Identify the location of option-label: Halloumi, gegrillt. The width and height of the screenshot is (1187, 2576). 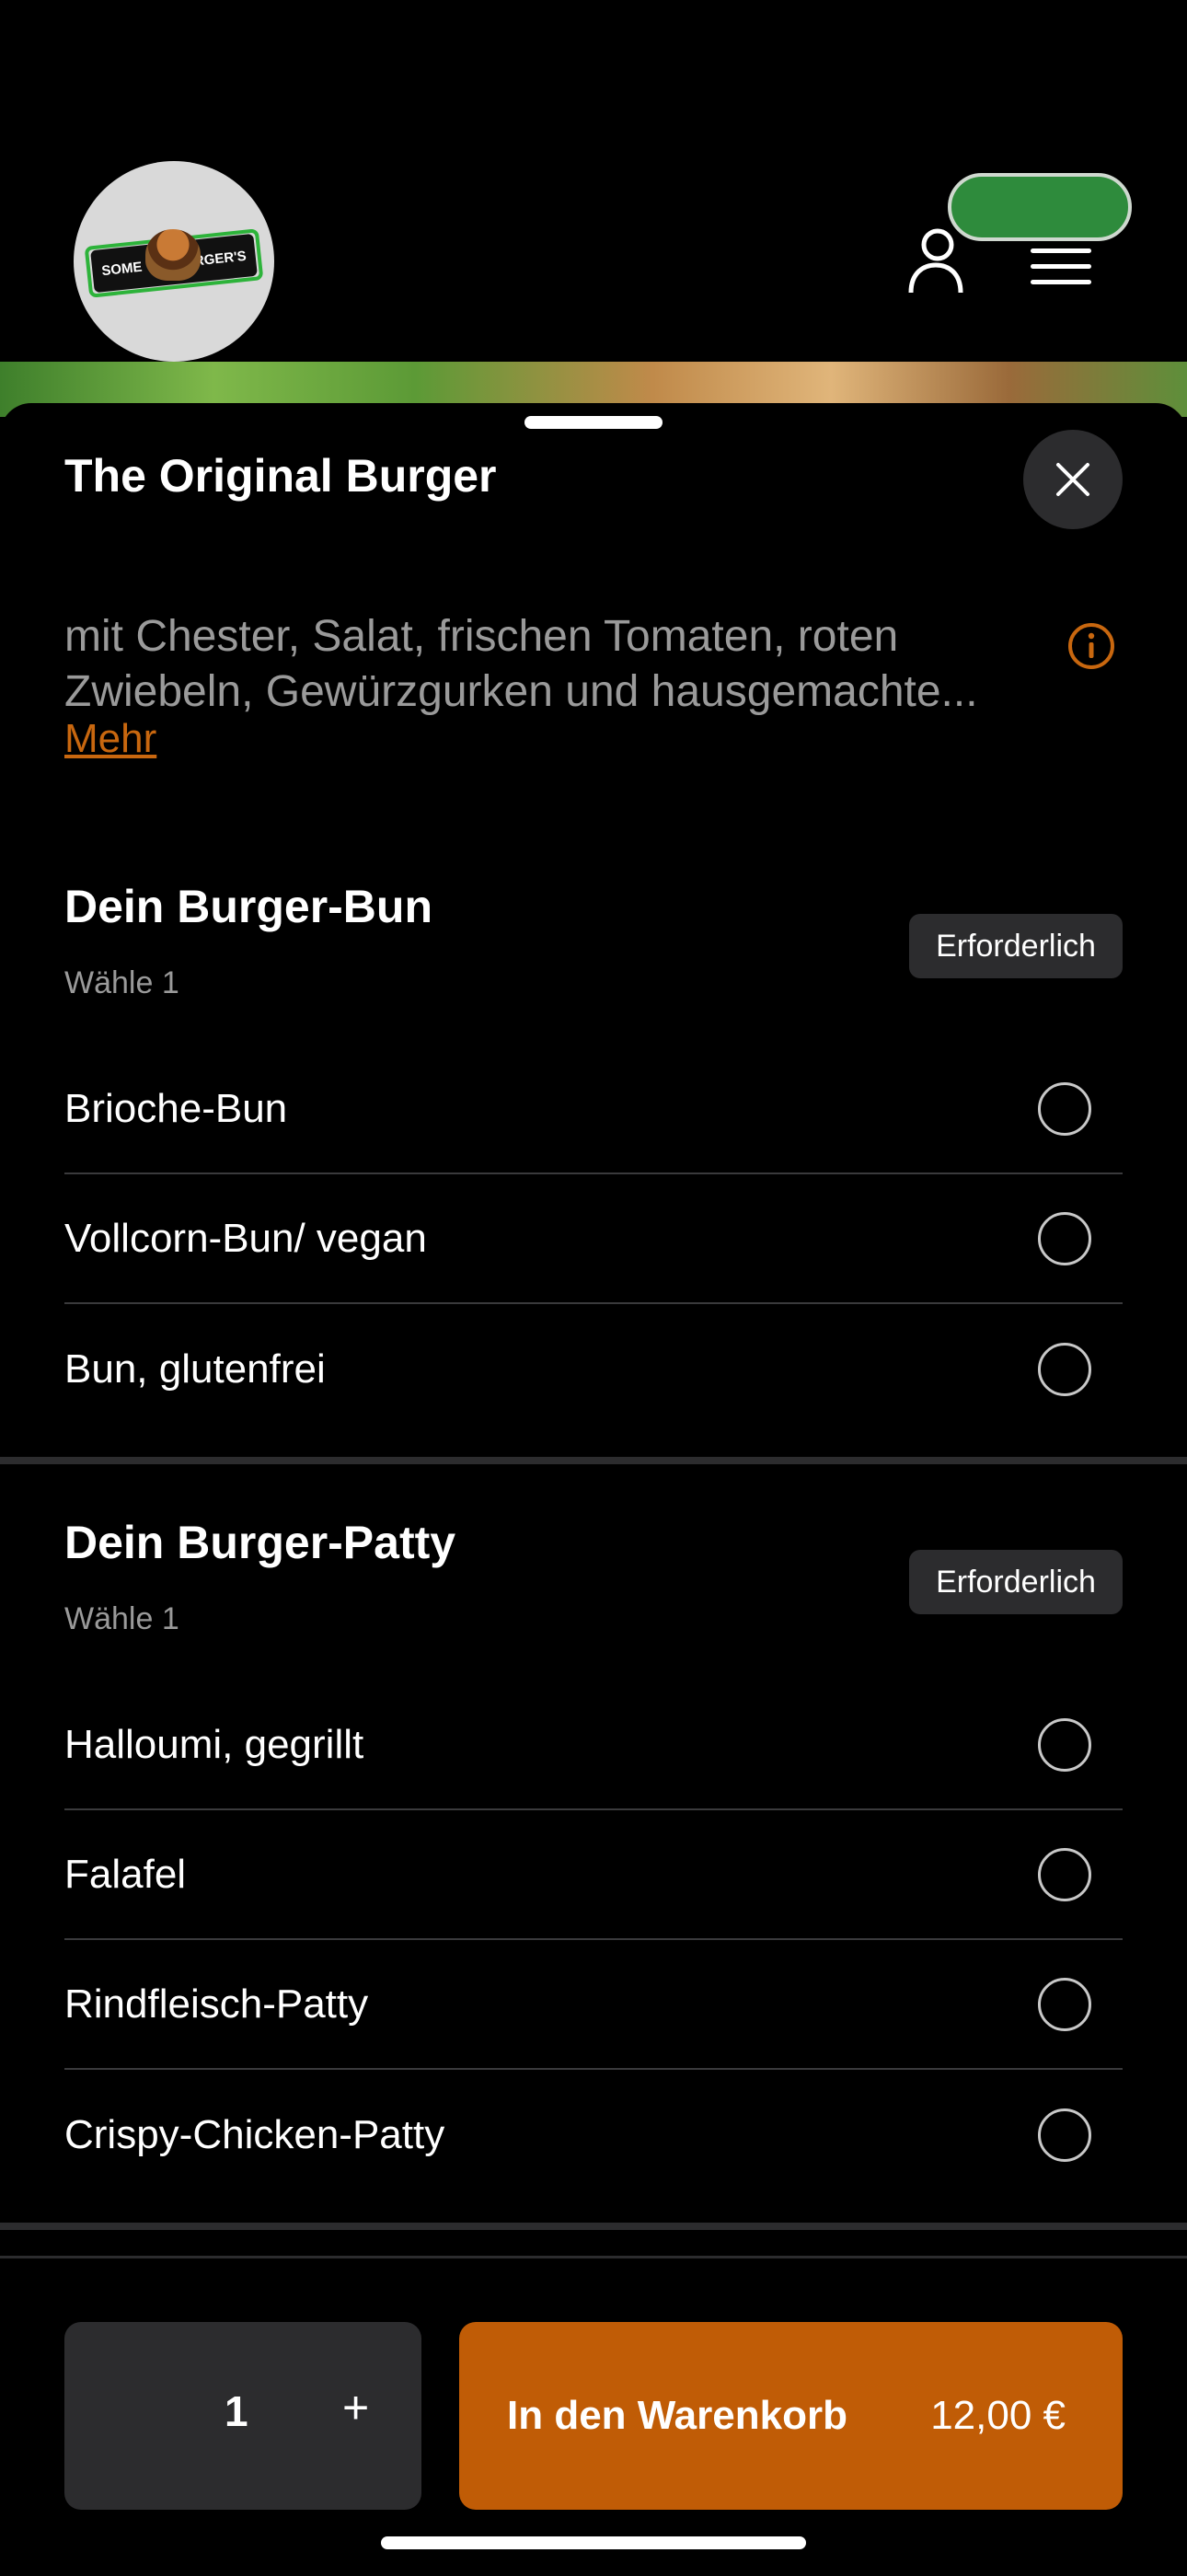
(214, 1744).